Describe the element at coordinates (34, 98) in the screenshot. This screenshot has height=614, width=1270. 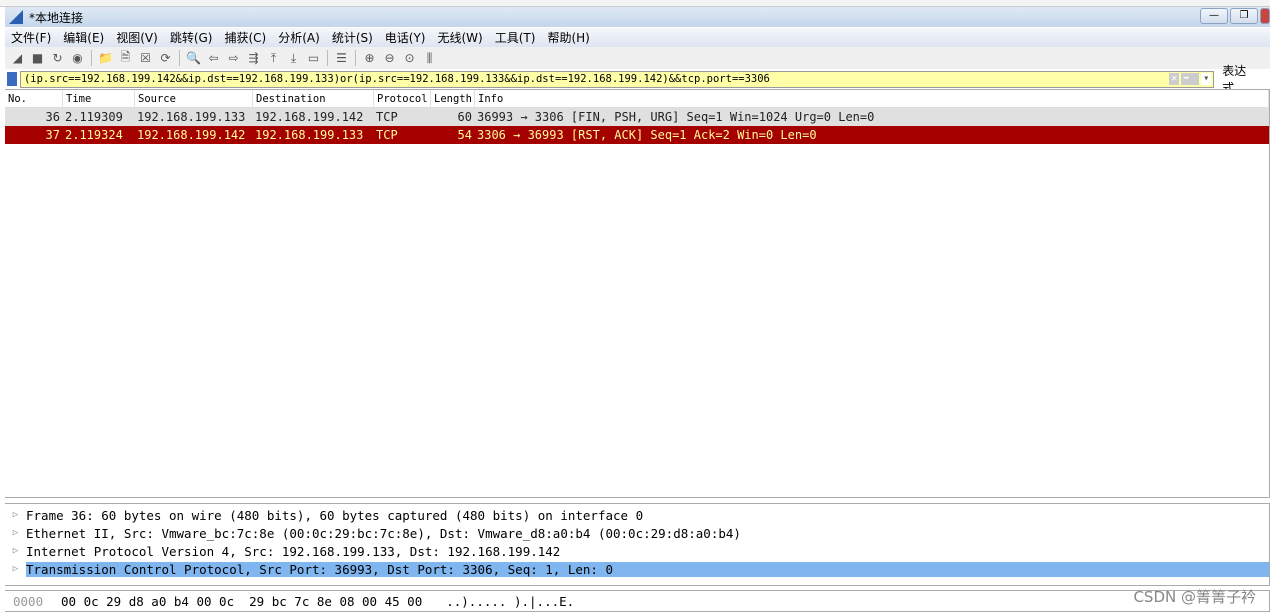
I see `column-no: No.` at that location.